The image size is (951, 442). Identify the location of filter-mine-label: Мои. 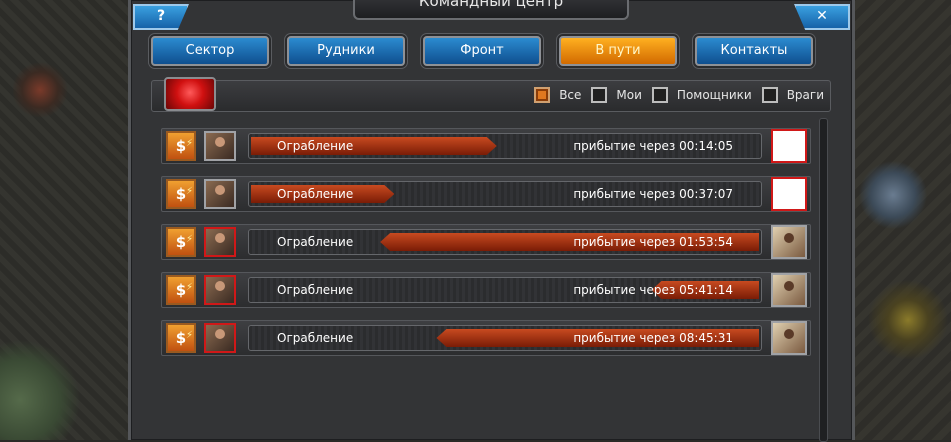
(629, 95).